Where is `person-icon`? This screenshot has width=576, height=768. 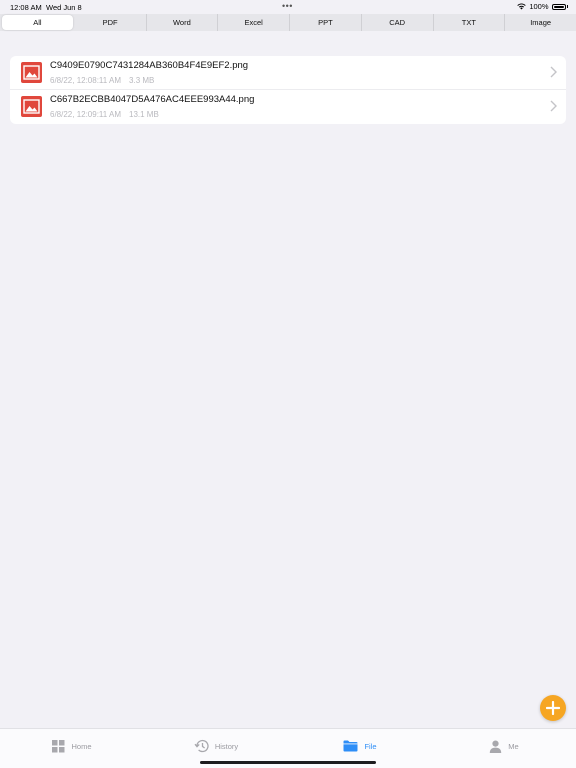 person-icon is located at coordinates (496, 746).